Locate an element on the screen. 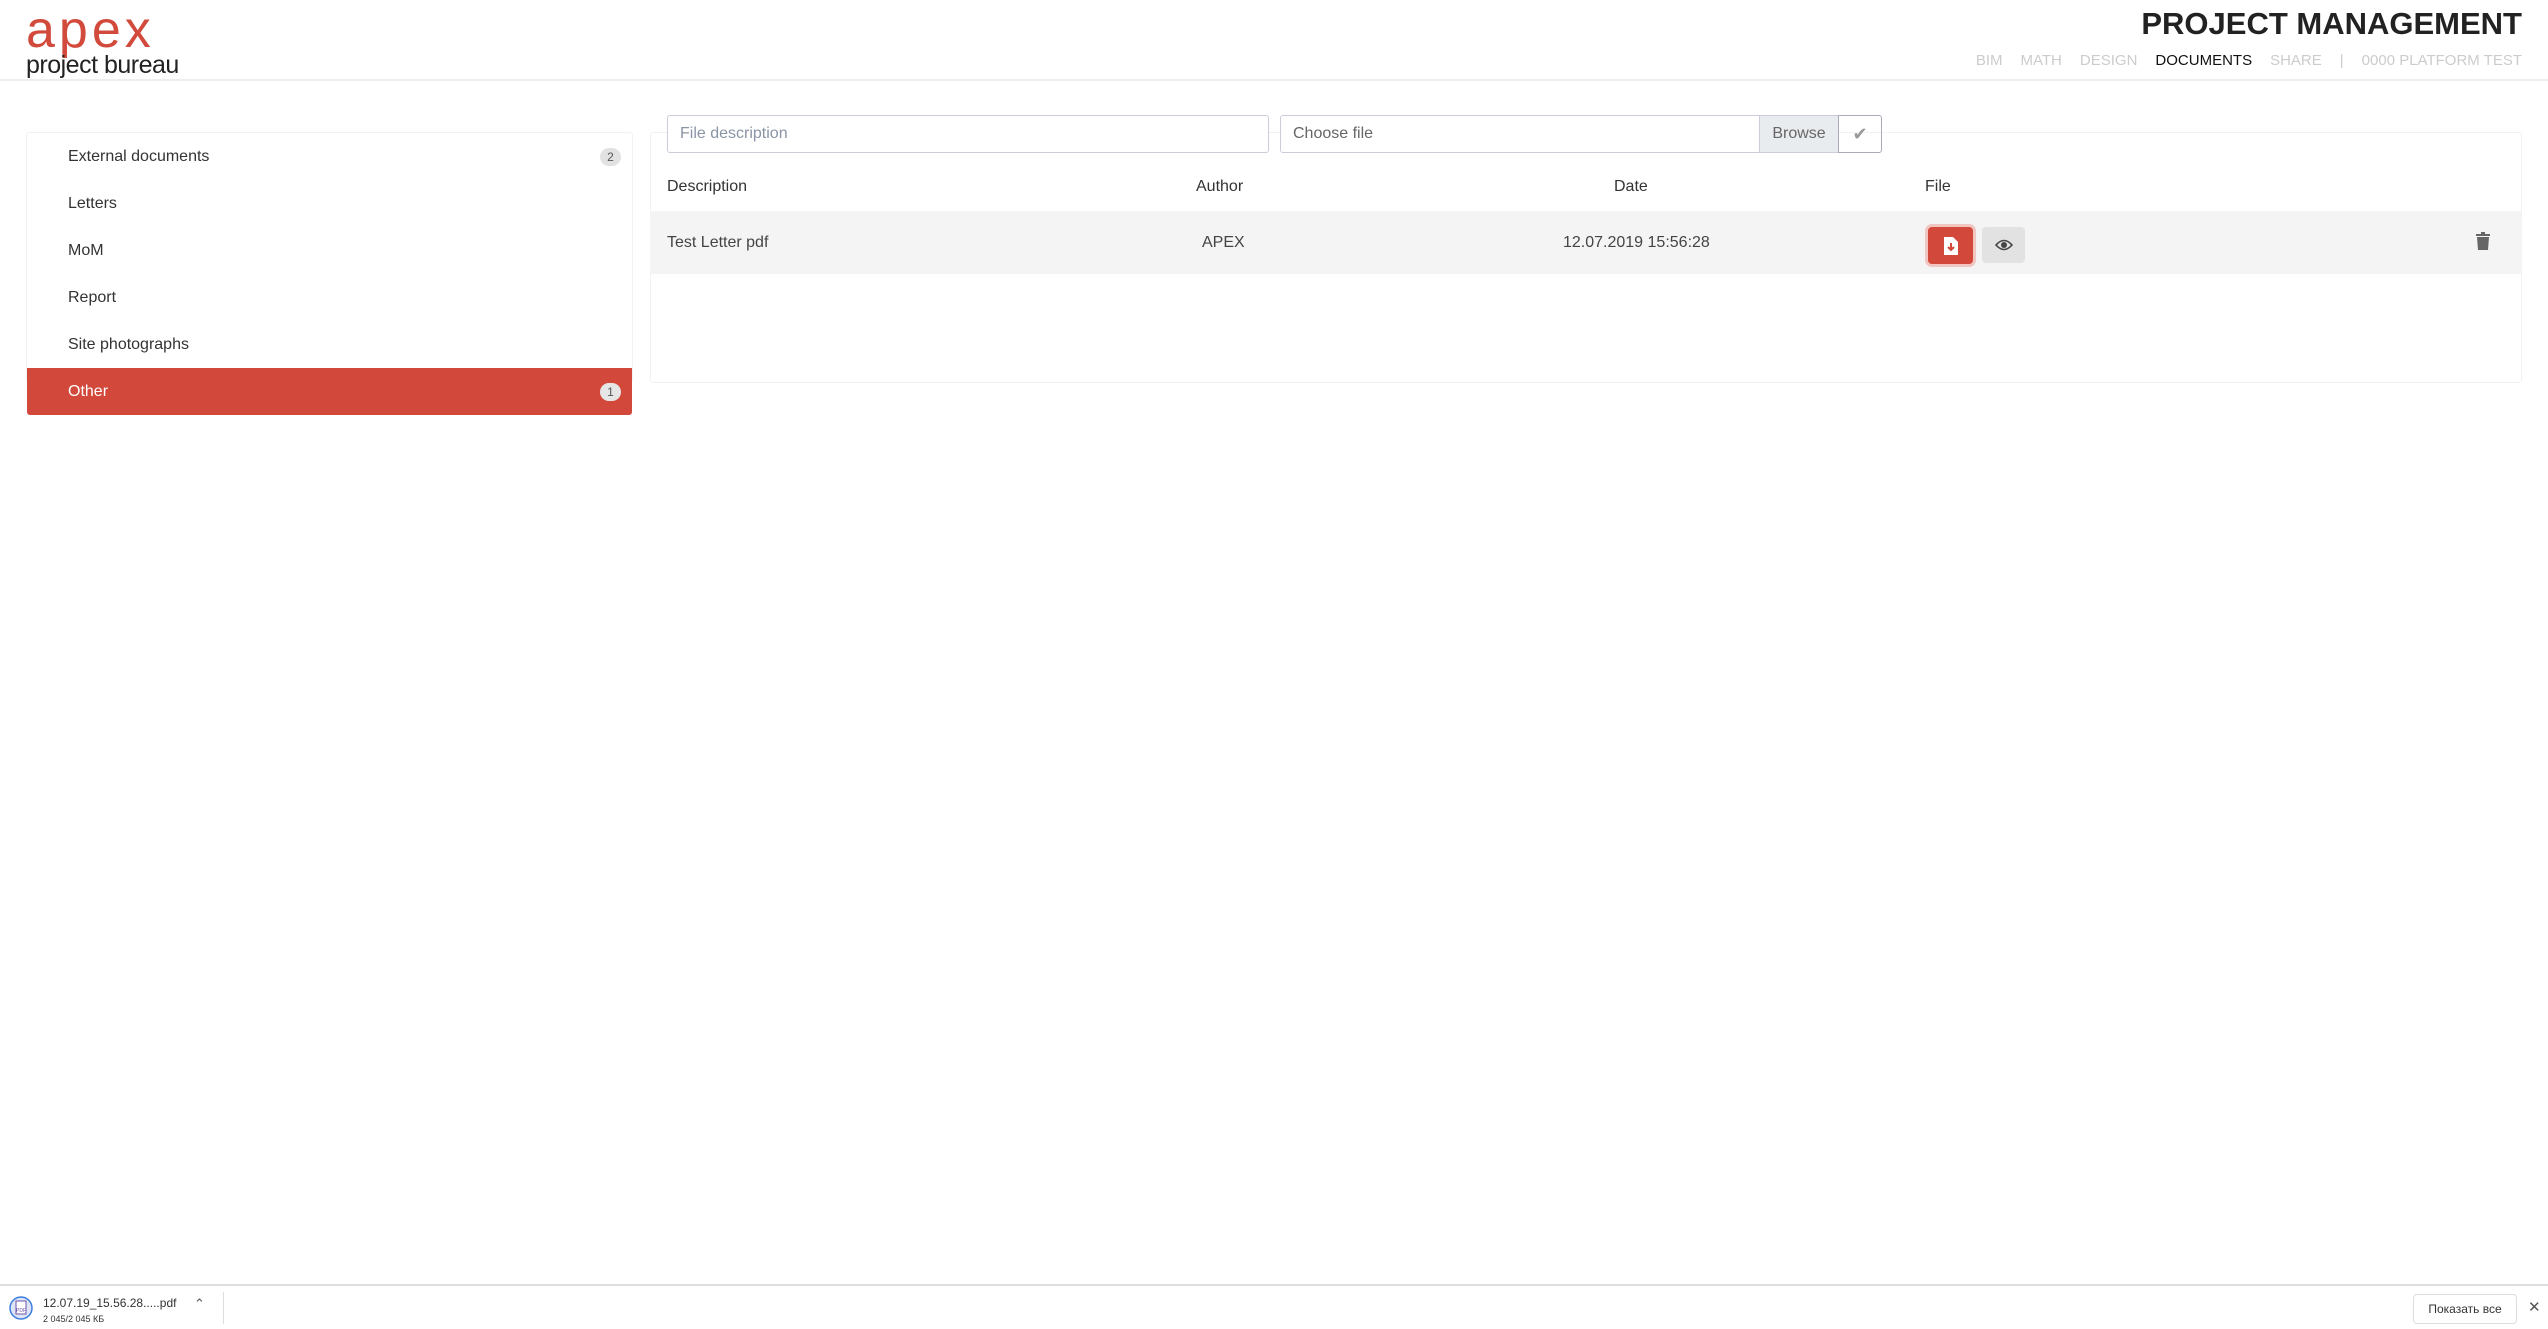 The image size is (2548, 1329). sidebar-item-label: Report is located at coordinates (92, 297).